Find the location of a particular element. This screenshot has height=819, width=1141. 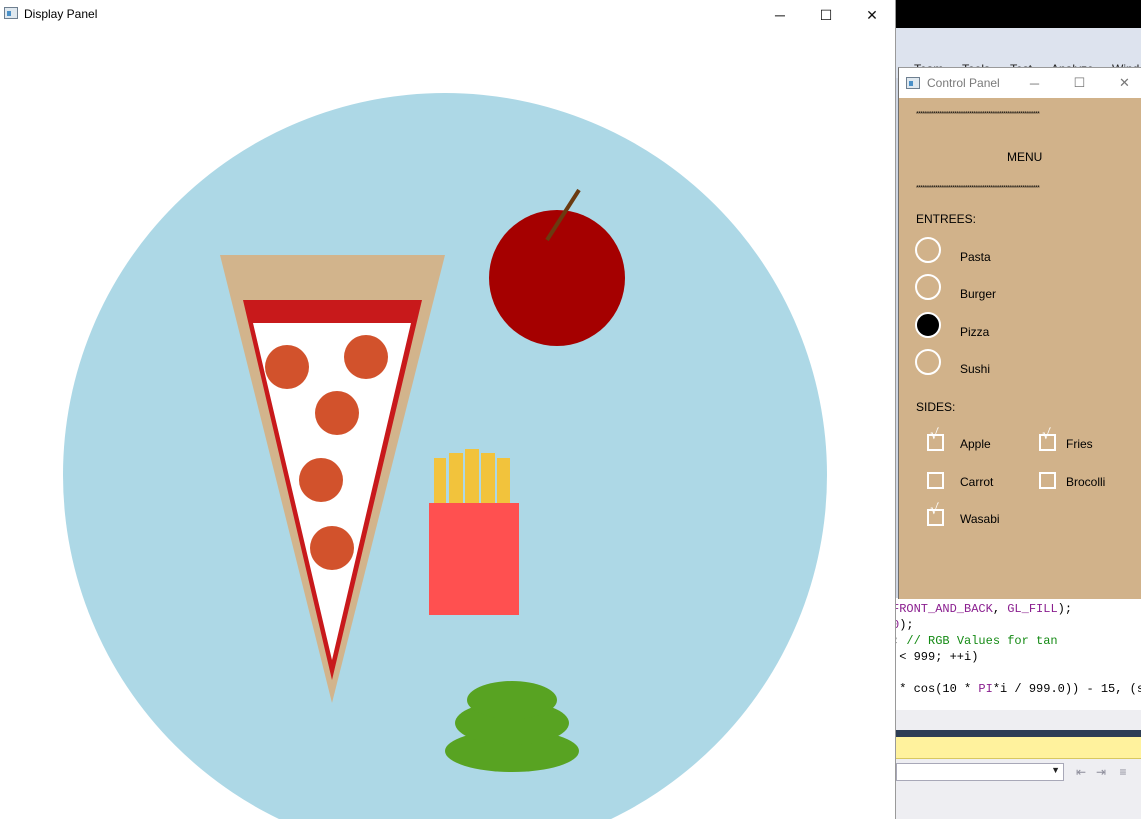

code-line: FRONT_AND_BACK, GL_FILL); is located at coordinates (984, 609).